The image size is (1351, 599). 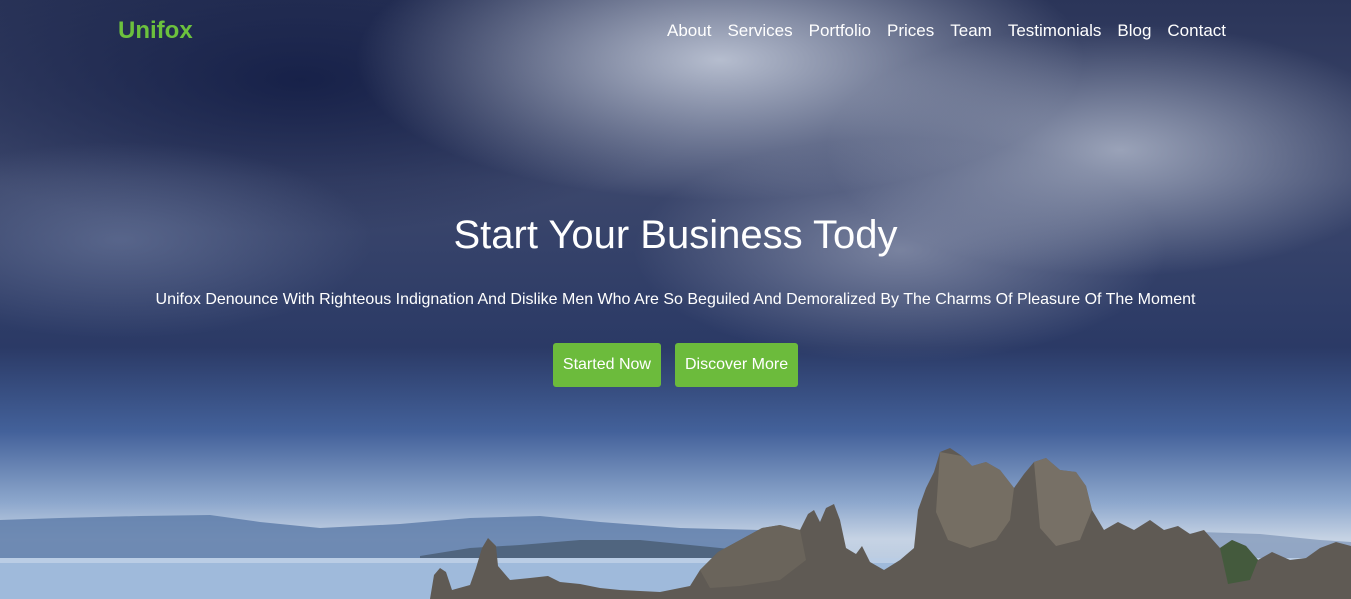 I want to click on nav-link-portfolio: Portfolio, so click(x=840, y=30).